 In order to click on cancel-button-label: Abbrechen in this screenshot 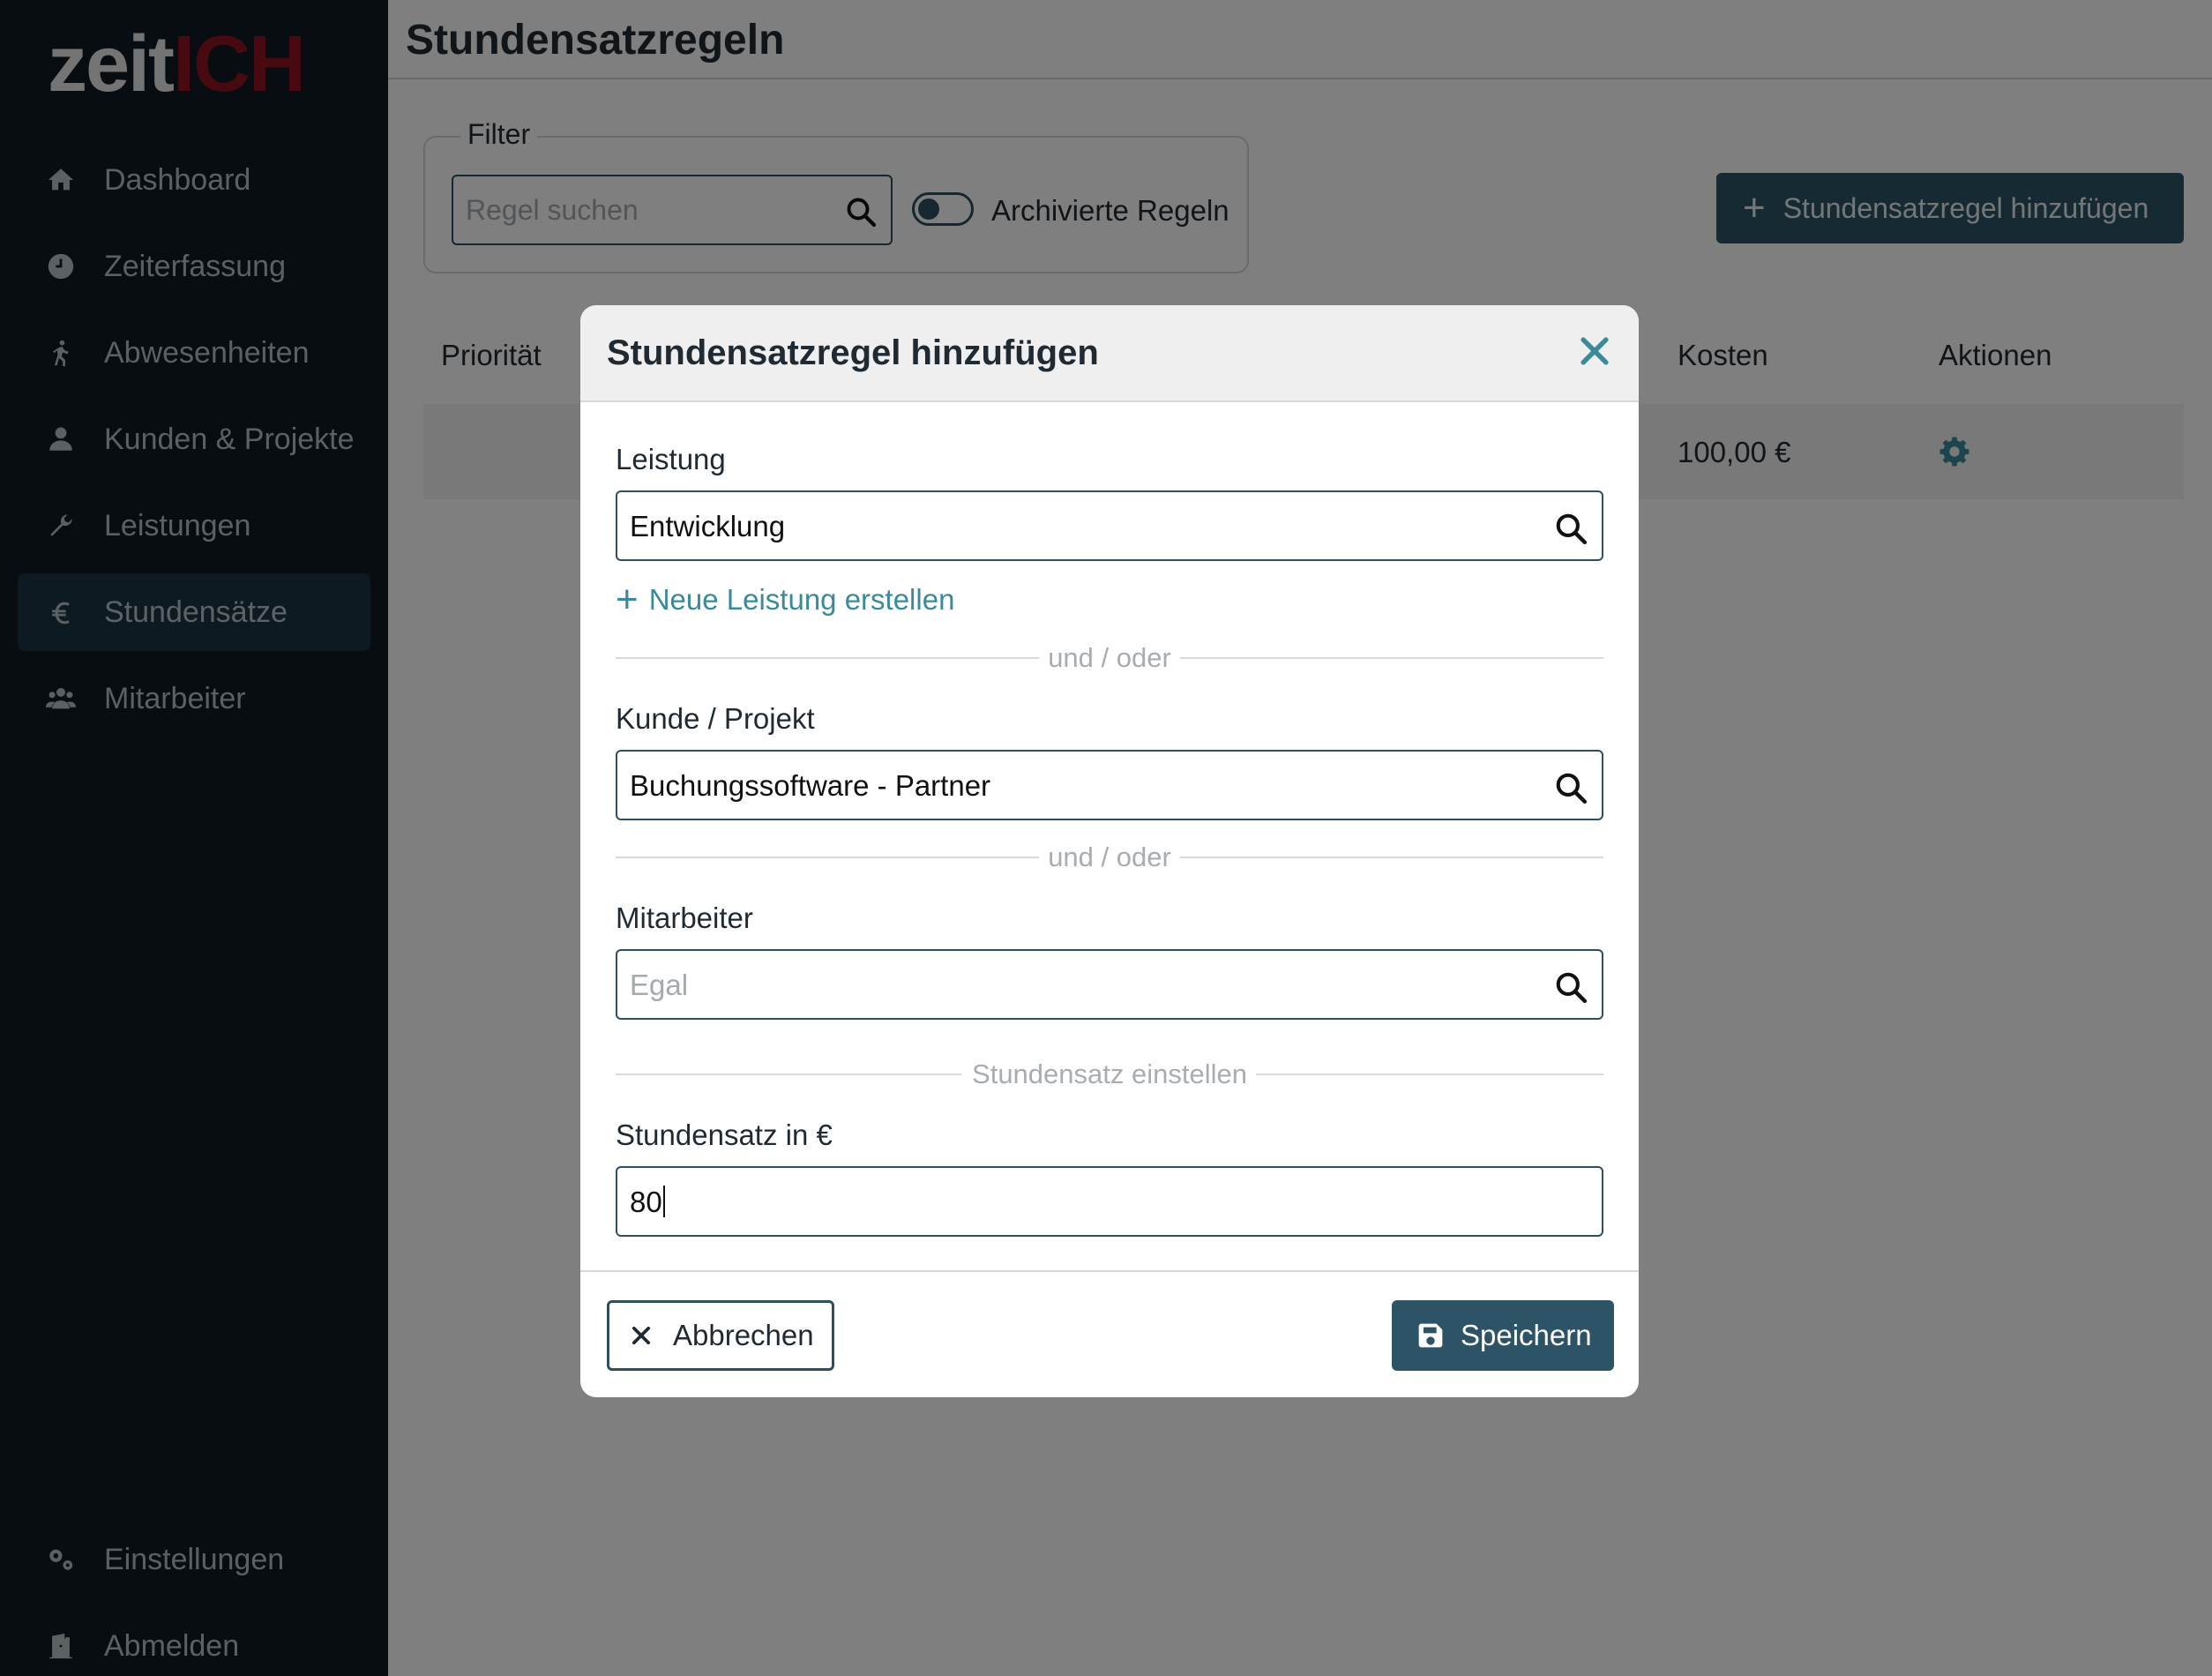, I will do `click(743, 1335)`.